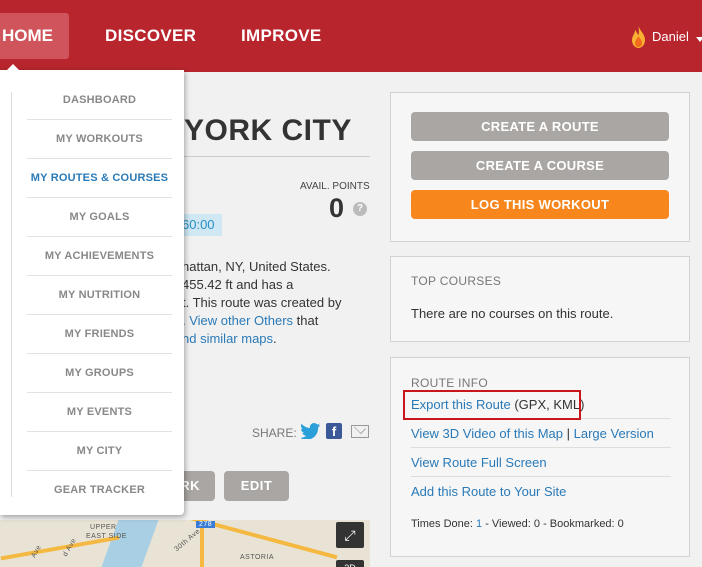  I want to click on route-description-line: hattan, NY, United States., so click(256, 266).